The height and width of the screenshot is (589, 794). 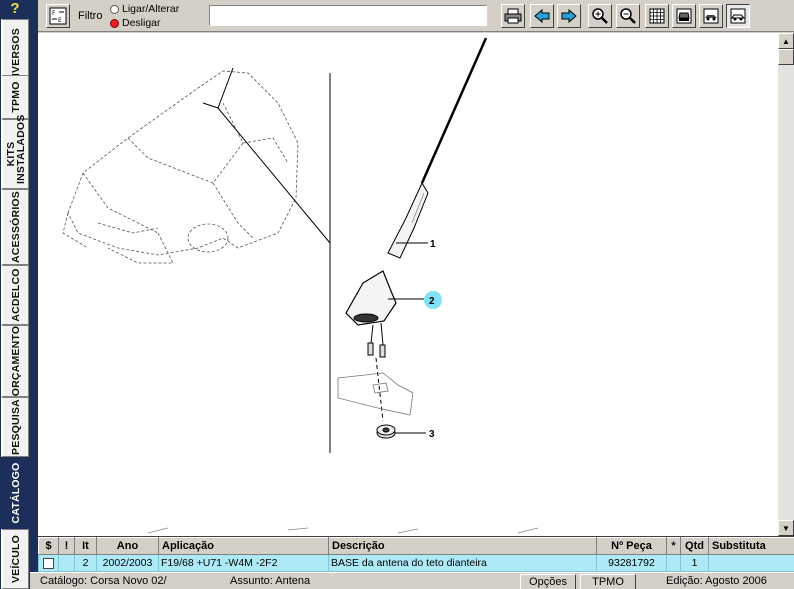 What do you see at coordinates (60, 20) in the screenshot?
I see `svg-text: E` at bounding box center [60, 20].